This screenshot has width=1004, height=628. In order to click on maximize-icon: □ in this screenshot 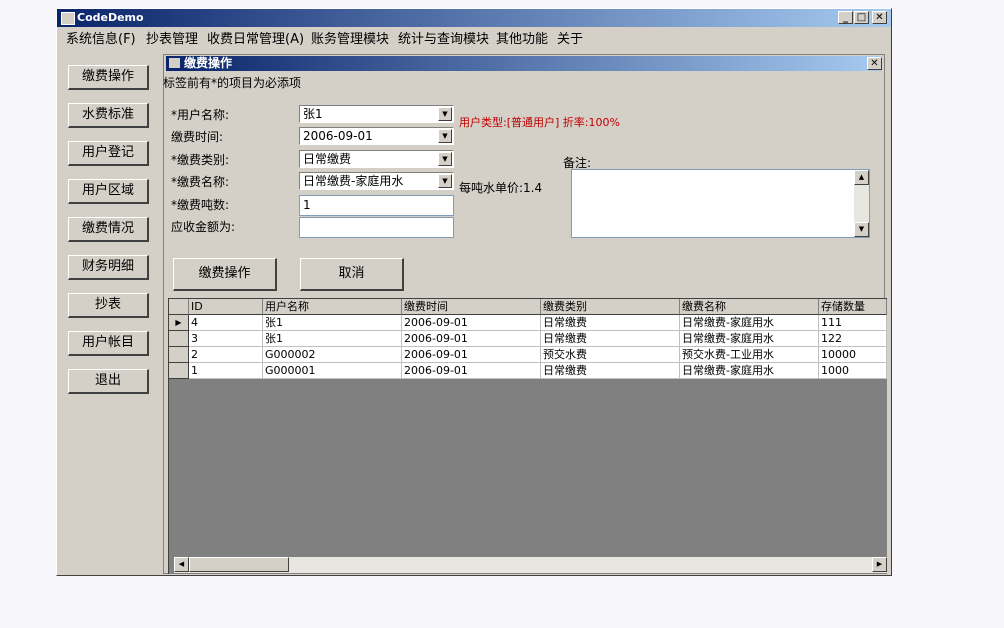, I will do `click(861, 17)`.